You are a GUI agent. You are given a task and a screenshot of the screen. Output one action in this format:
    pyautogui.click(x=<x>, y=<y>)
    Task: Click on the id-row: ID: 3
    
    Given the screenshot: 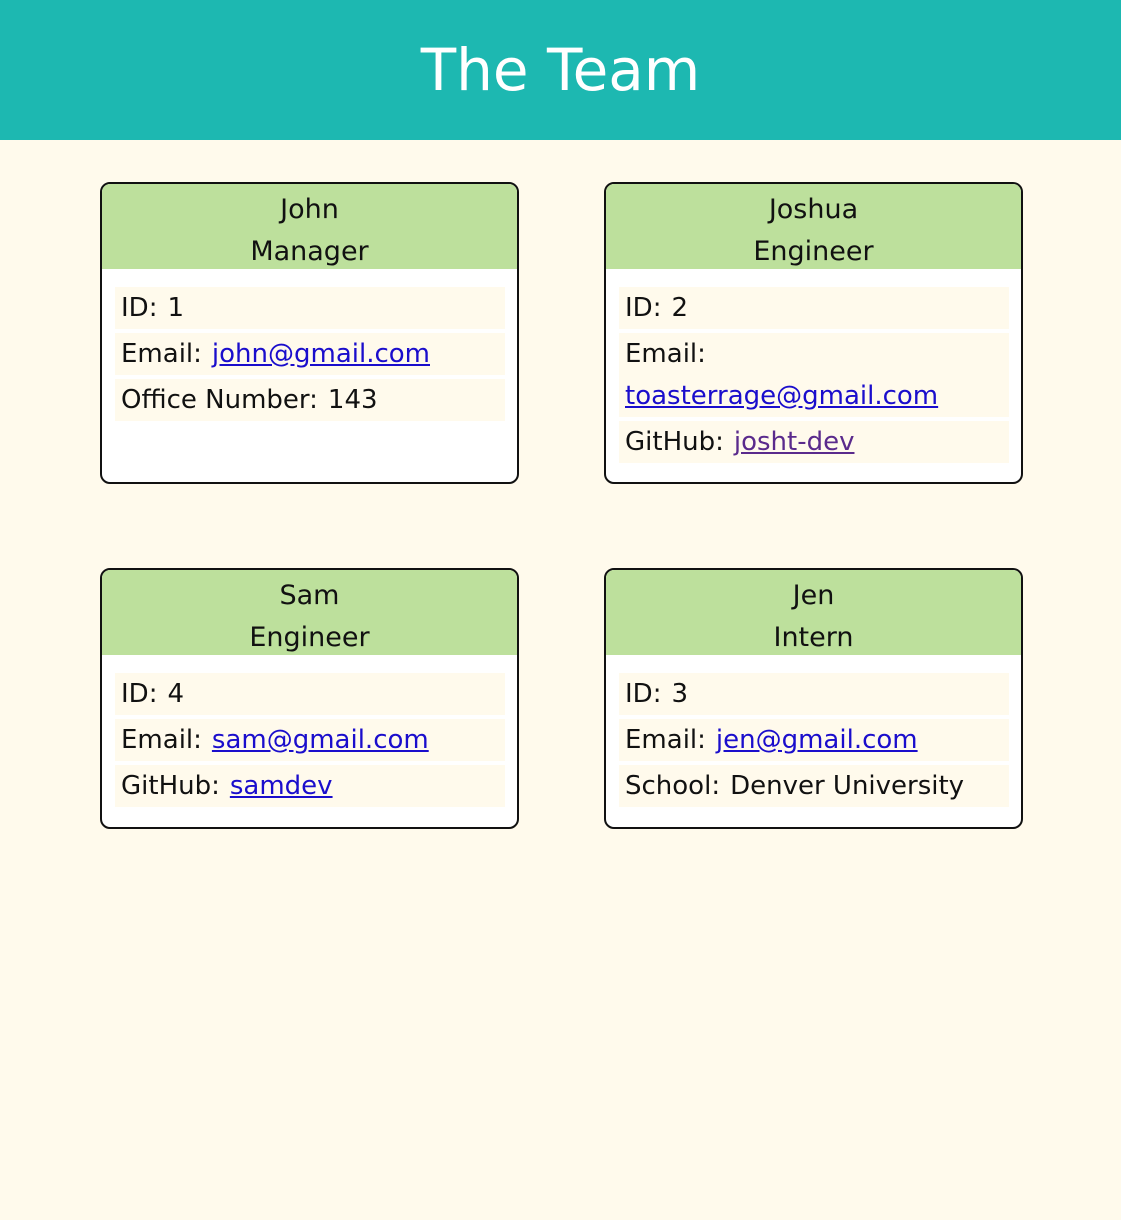 What is the action you would take?
    pyautogui.click(x=814, y=694)
    